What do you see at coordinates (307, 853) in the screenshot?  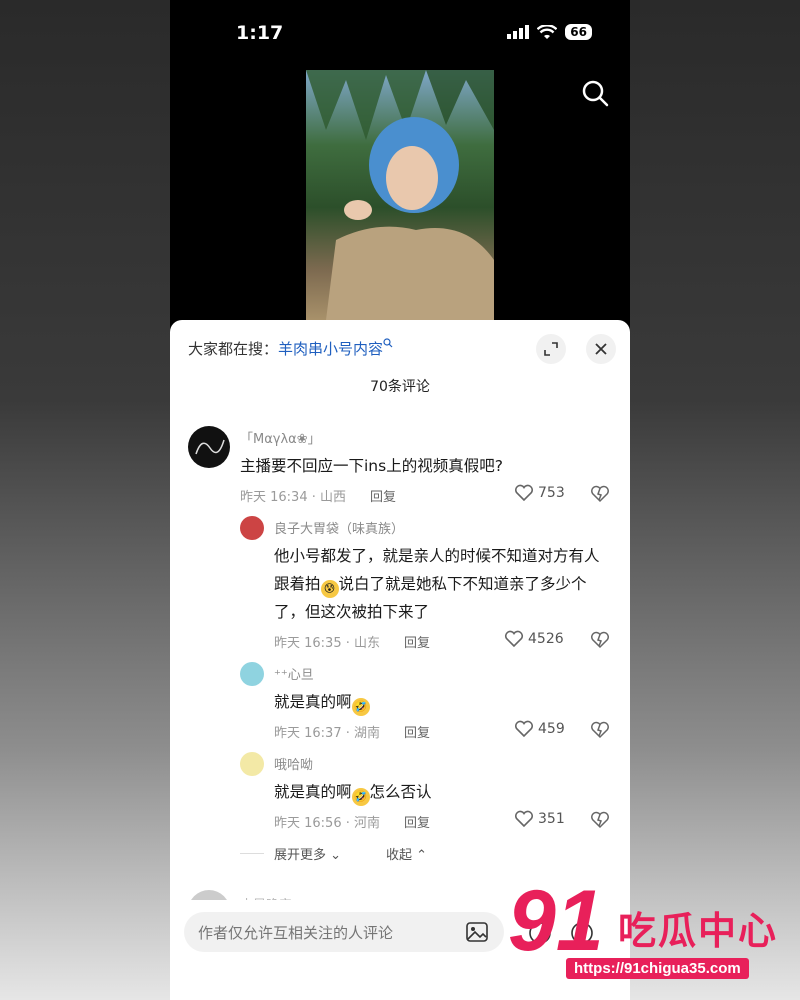 I see `expand-more-button: 展开更多 ⌄` at bounding box center [307, 853].